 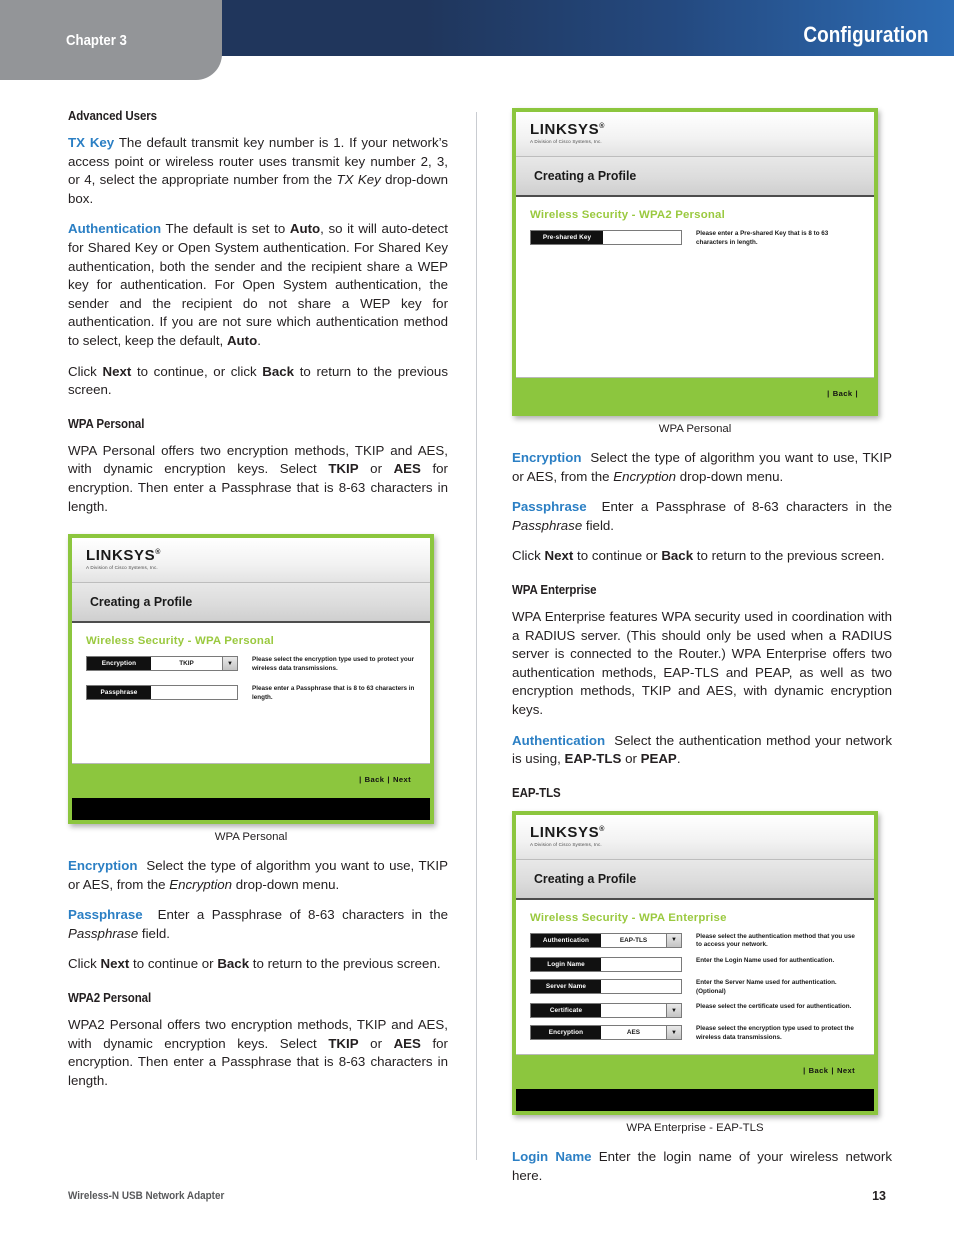 What do you see at coordinates (593, 759) in the screenshot?
I see `bold-eap-tls: EAP-TLS` at bounding box center [593, 759].